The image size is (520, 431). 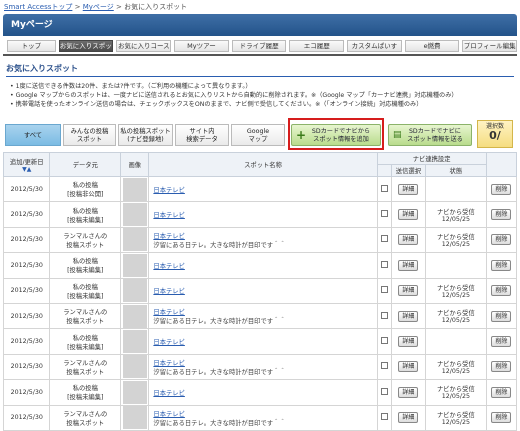 What do you see at coordinates (456, 367) in the screenshot?
I see `cell-status: ナビから受信 12/05/25` at bounding box center [456, 367].